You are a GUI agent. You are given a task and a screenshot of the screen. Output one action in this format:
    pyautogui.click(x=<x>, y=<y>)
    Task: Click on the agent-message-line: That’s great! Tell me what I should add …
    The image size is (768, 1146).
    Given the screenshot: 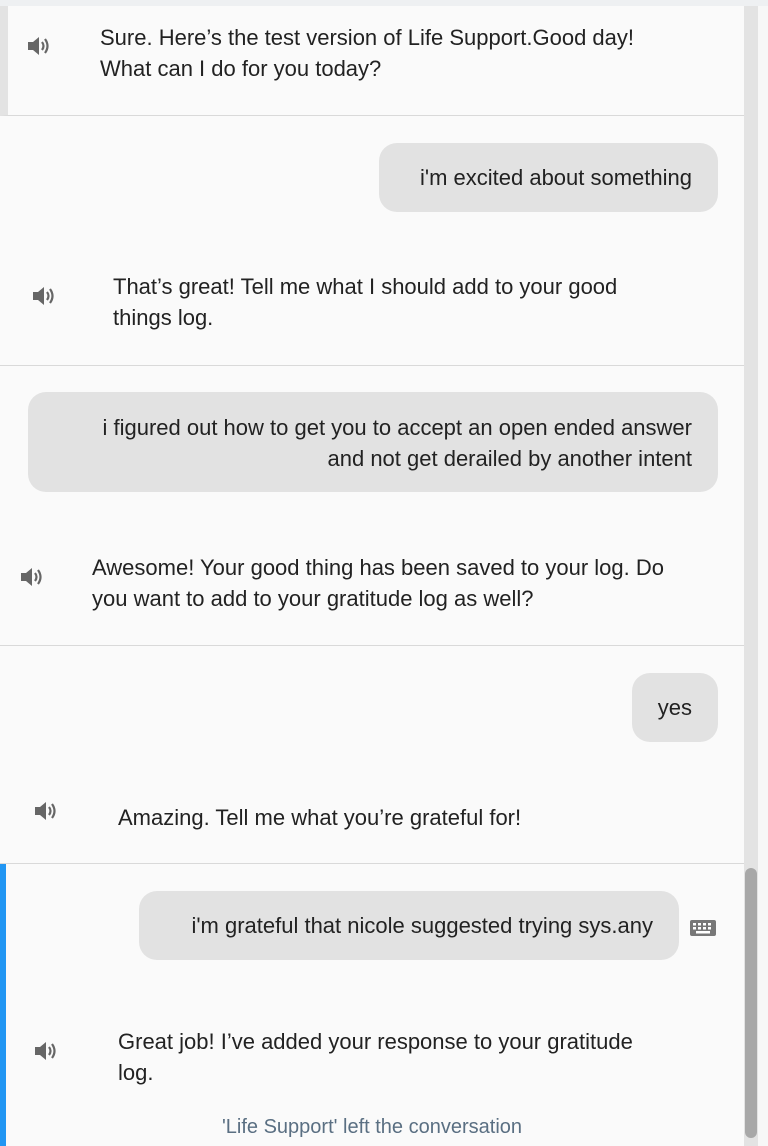 What is the action you would take?
    pyautogui.click(x=365, y=286)
    